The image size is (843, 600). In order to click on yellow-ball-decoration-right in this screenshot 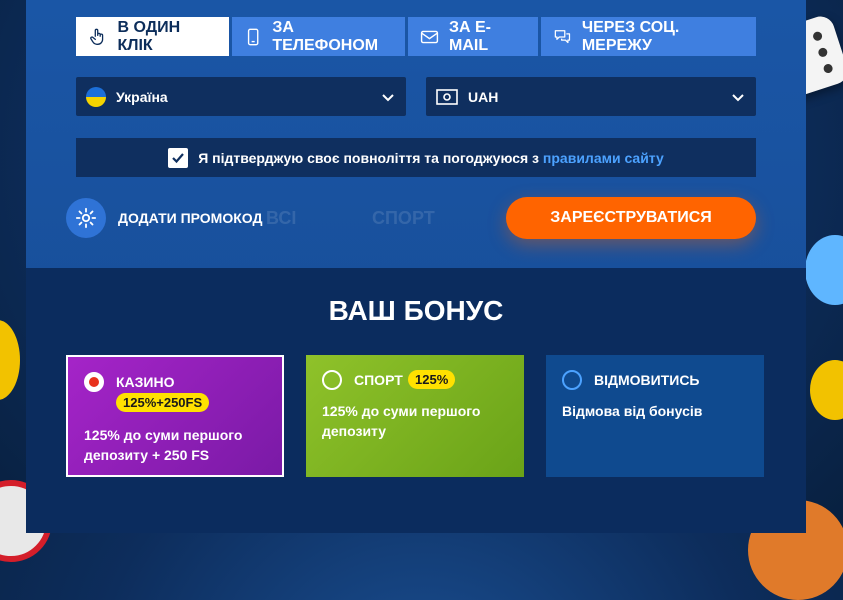, I will do `click(826, 390)`.